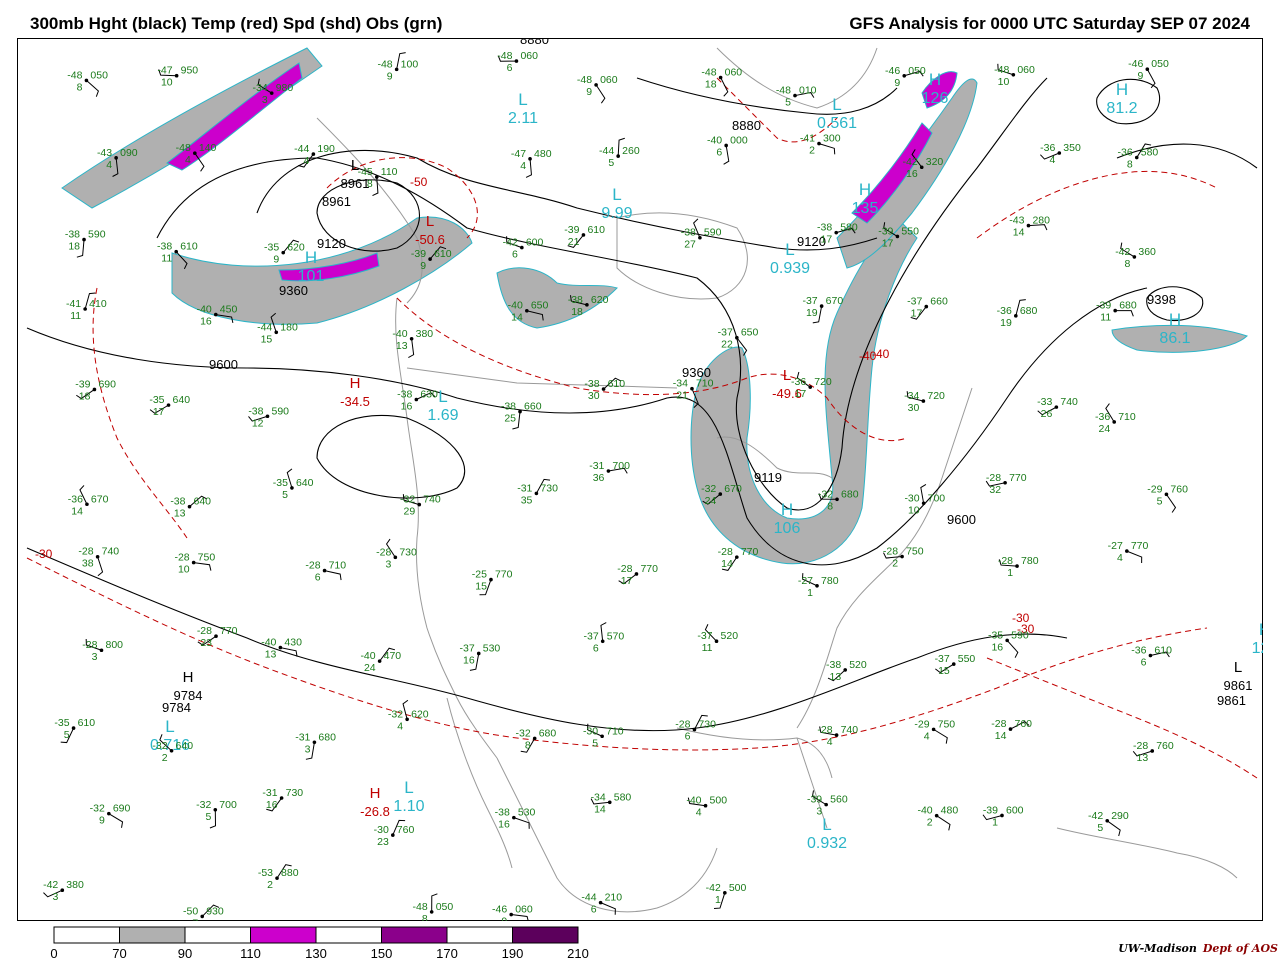  What do you see at coordinates (910, 231) in the screenshot?
I see `obs-height: 550` at bounding box center [910, 231].